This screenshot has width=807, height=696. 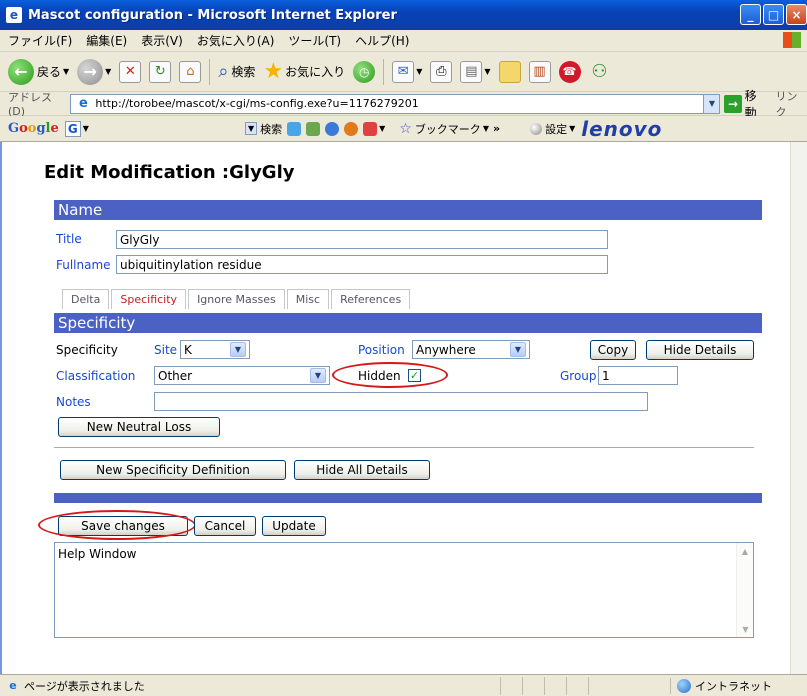 I want to click on cancel-button: Cancel, so click(x=225, y=526).